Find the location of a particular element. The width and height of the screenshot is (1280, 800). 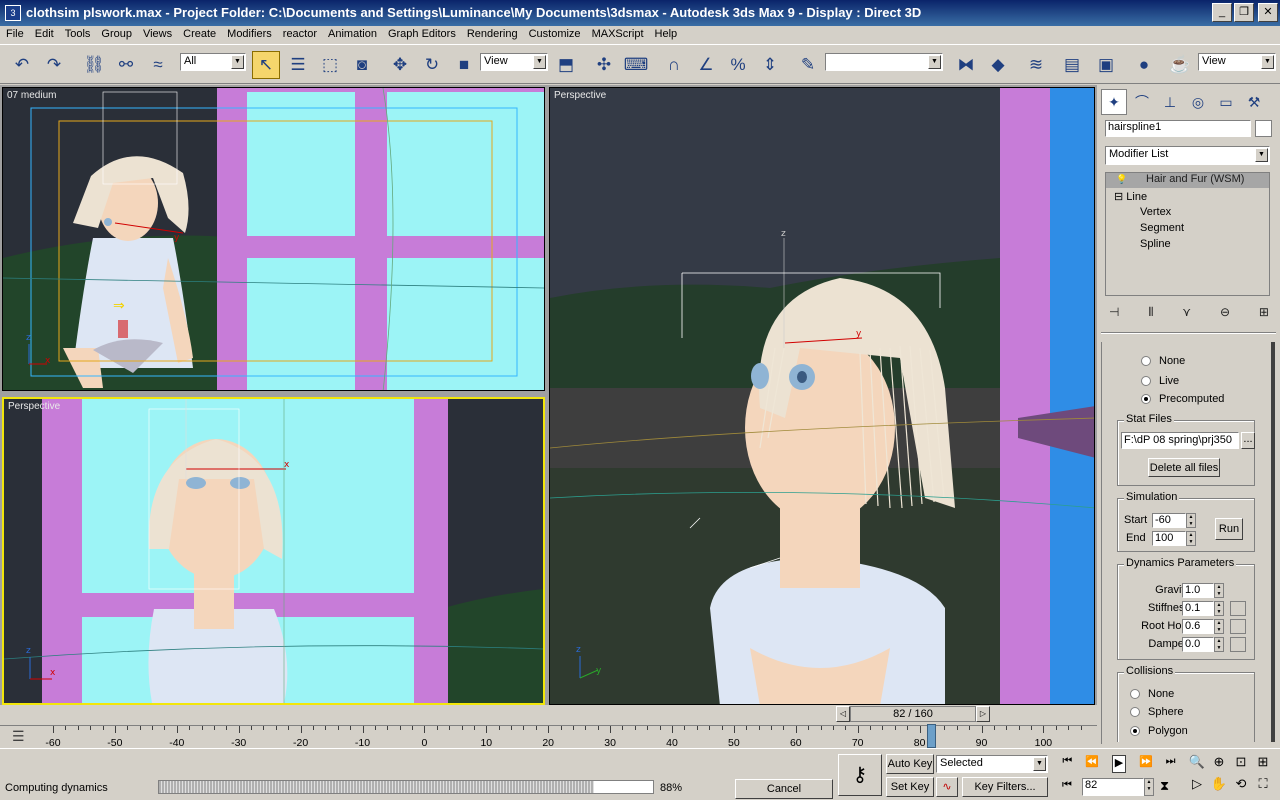

set-key-key-icon: ⚷ is located at coordinates (860, 775).